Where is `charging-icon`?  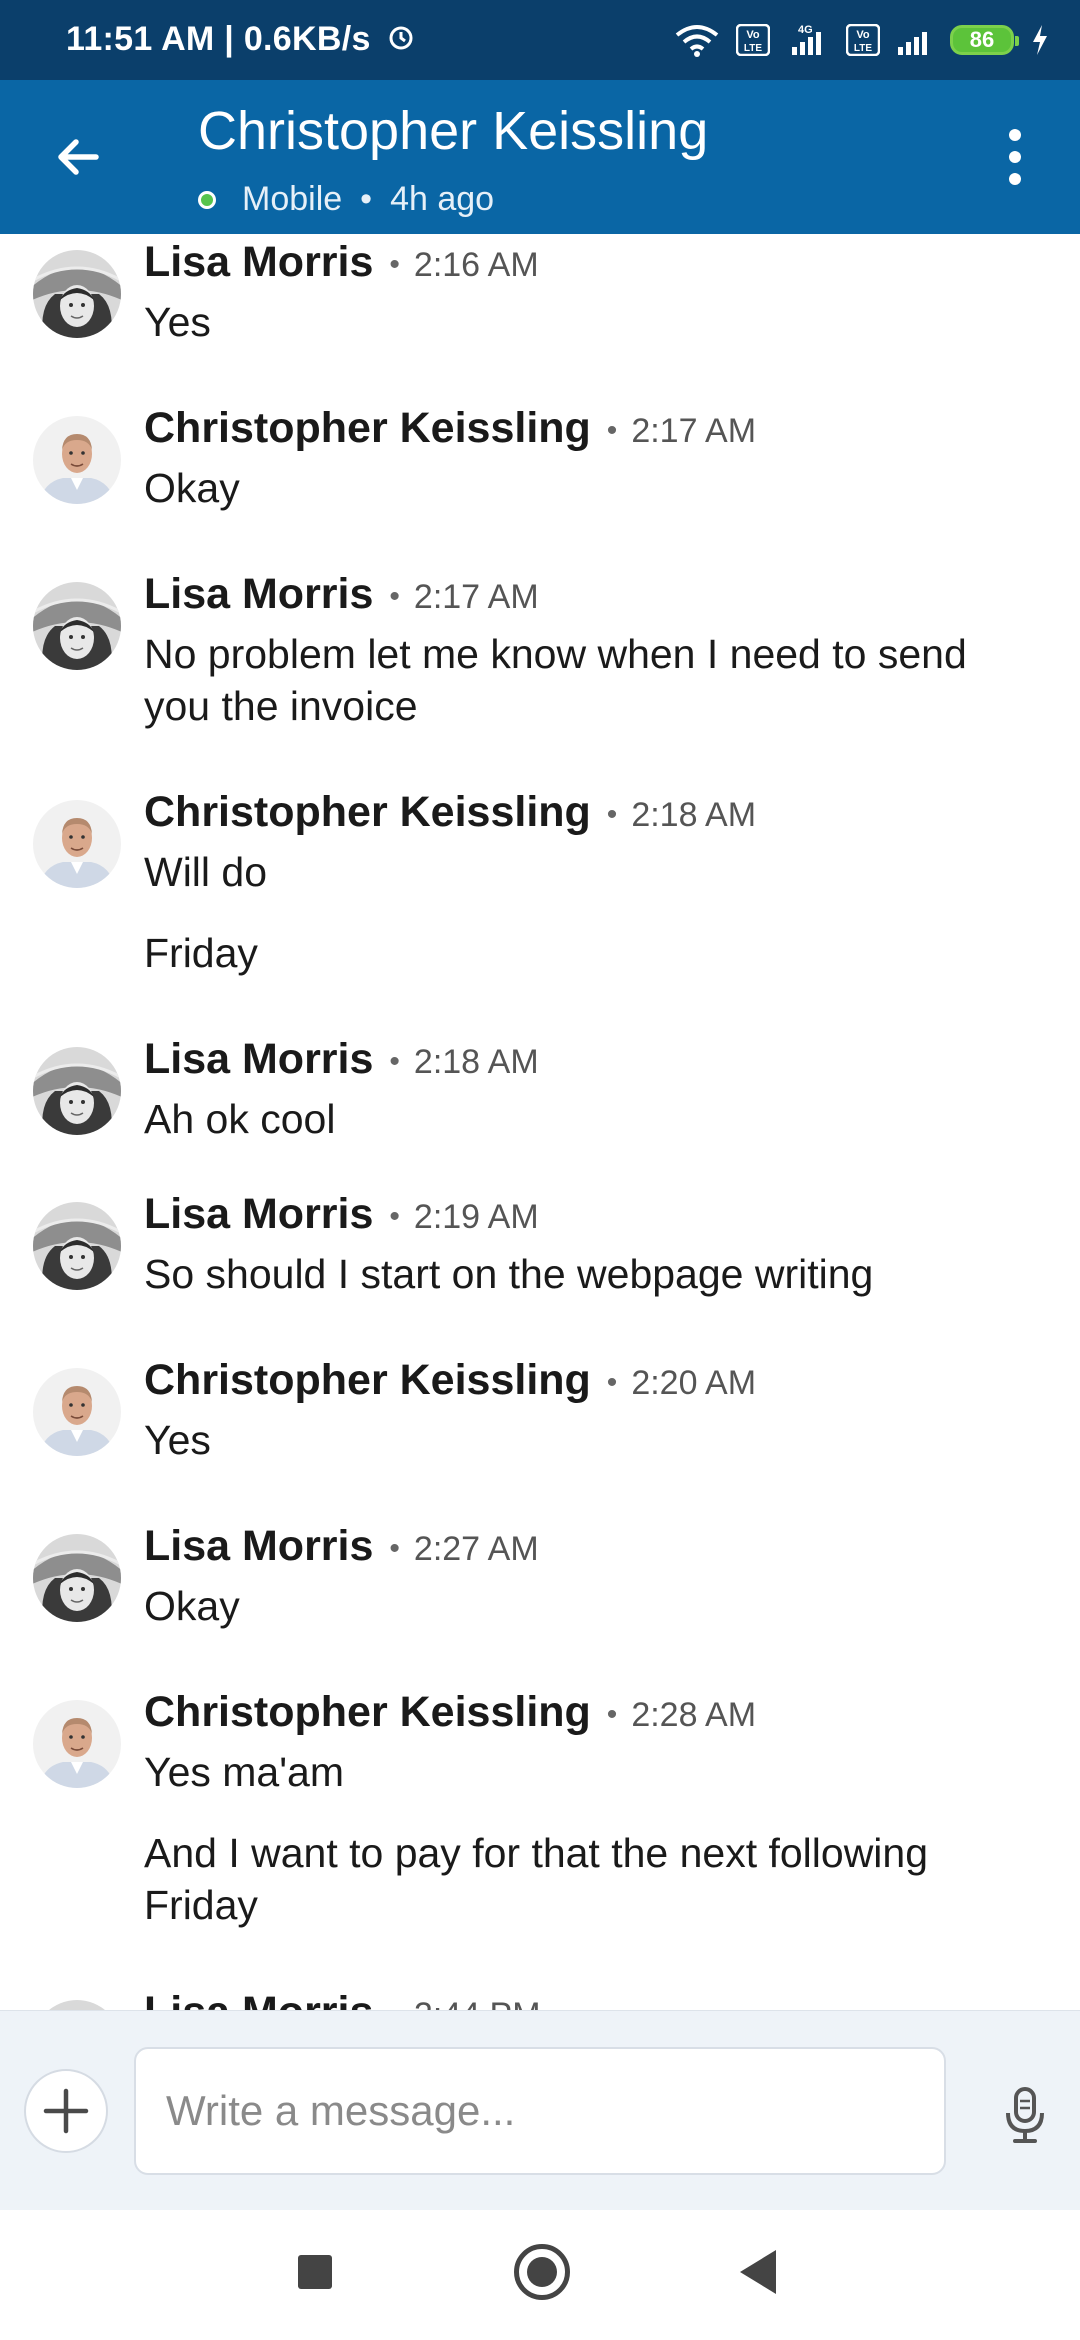 charging-icon is located at coordinates (1040, 40).